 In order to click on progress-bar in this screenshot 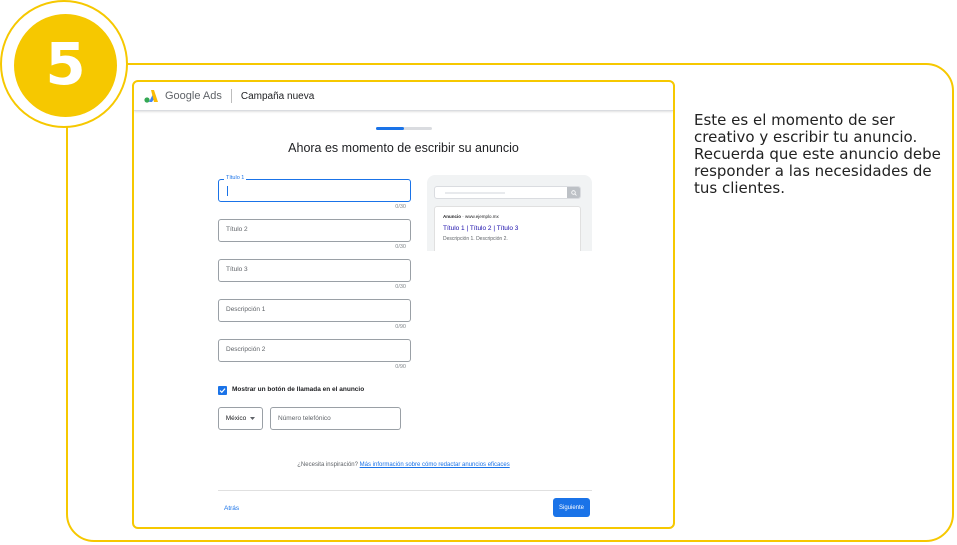, I will do `click(404, 128)`.